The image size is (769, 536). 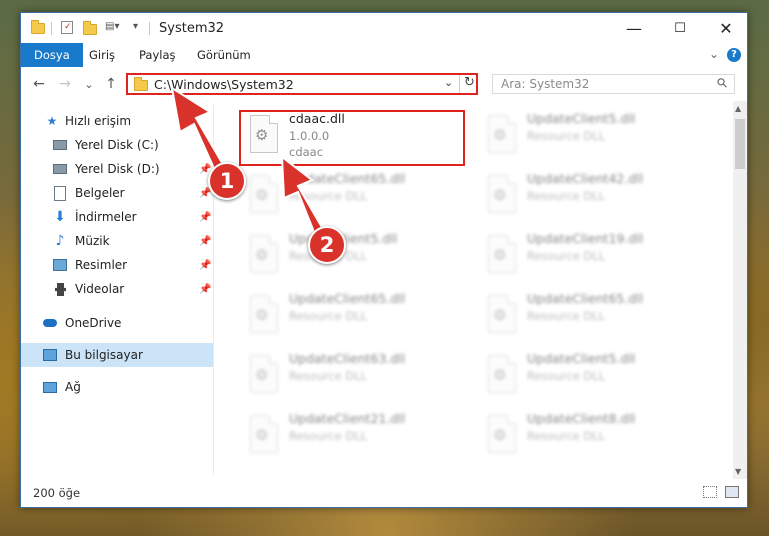 What do you see at coordinates (60, 193) in the screenshot?
I see `document-icon` at bounding box center [60, 193].